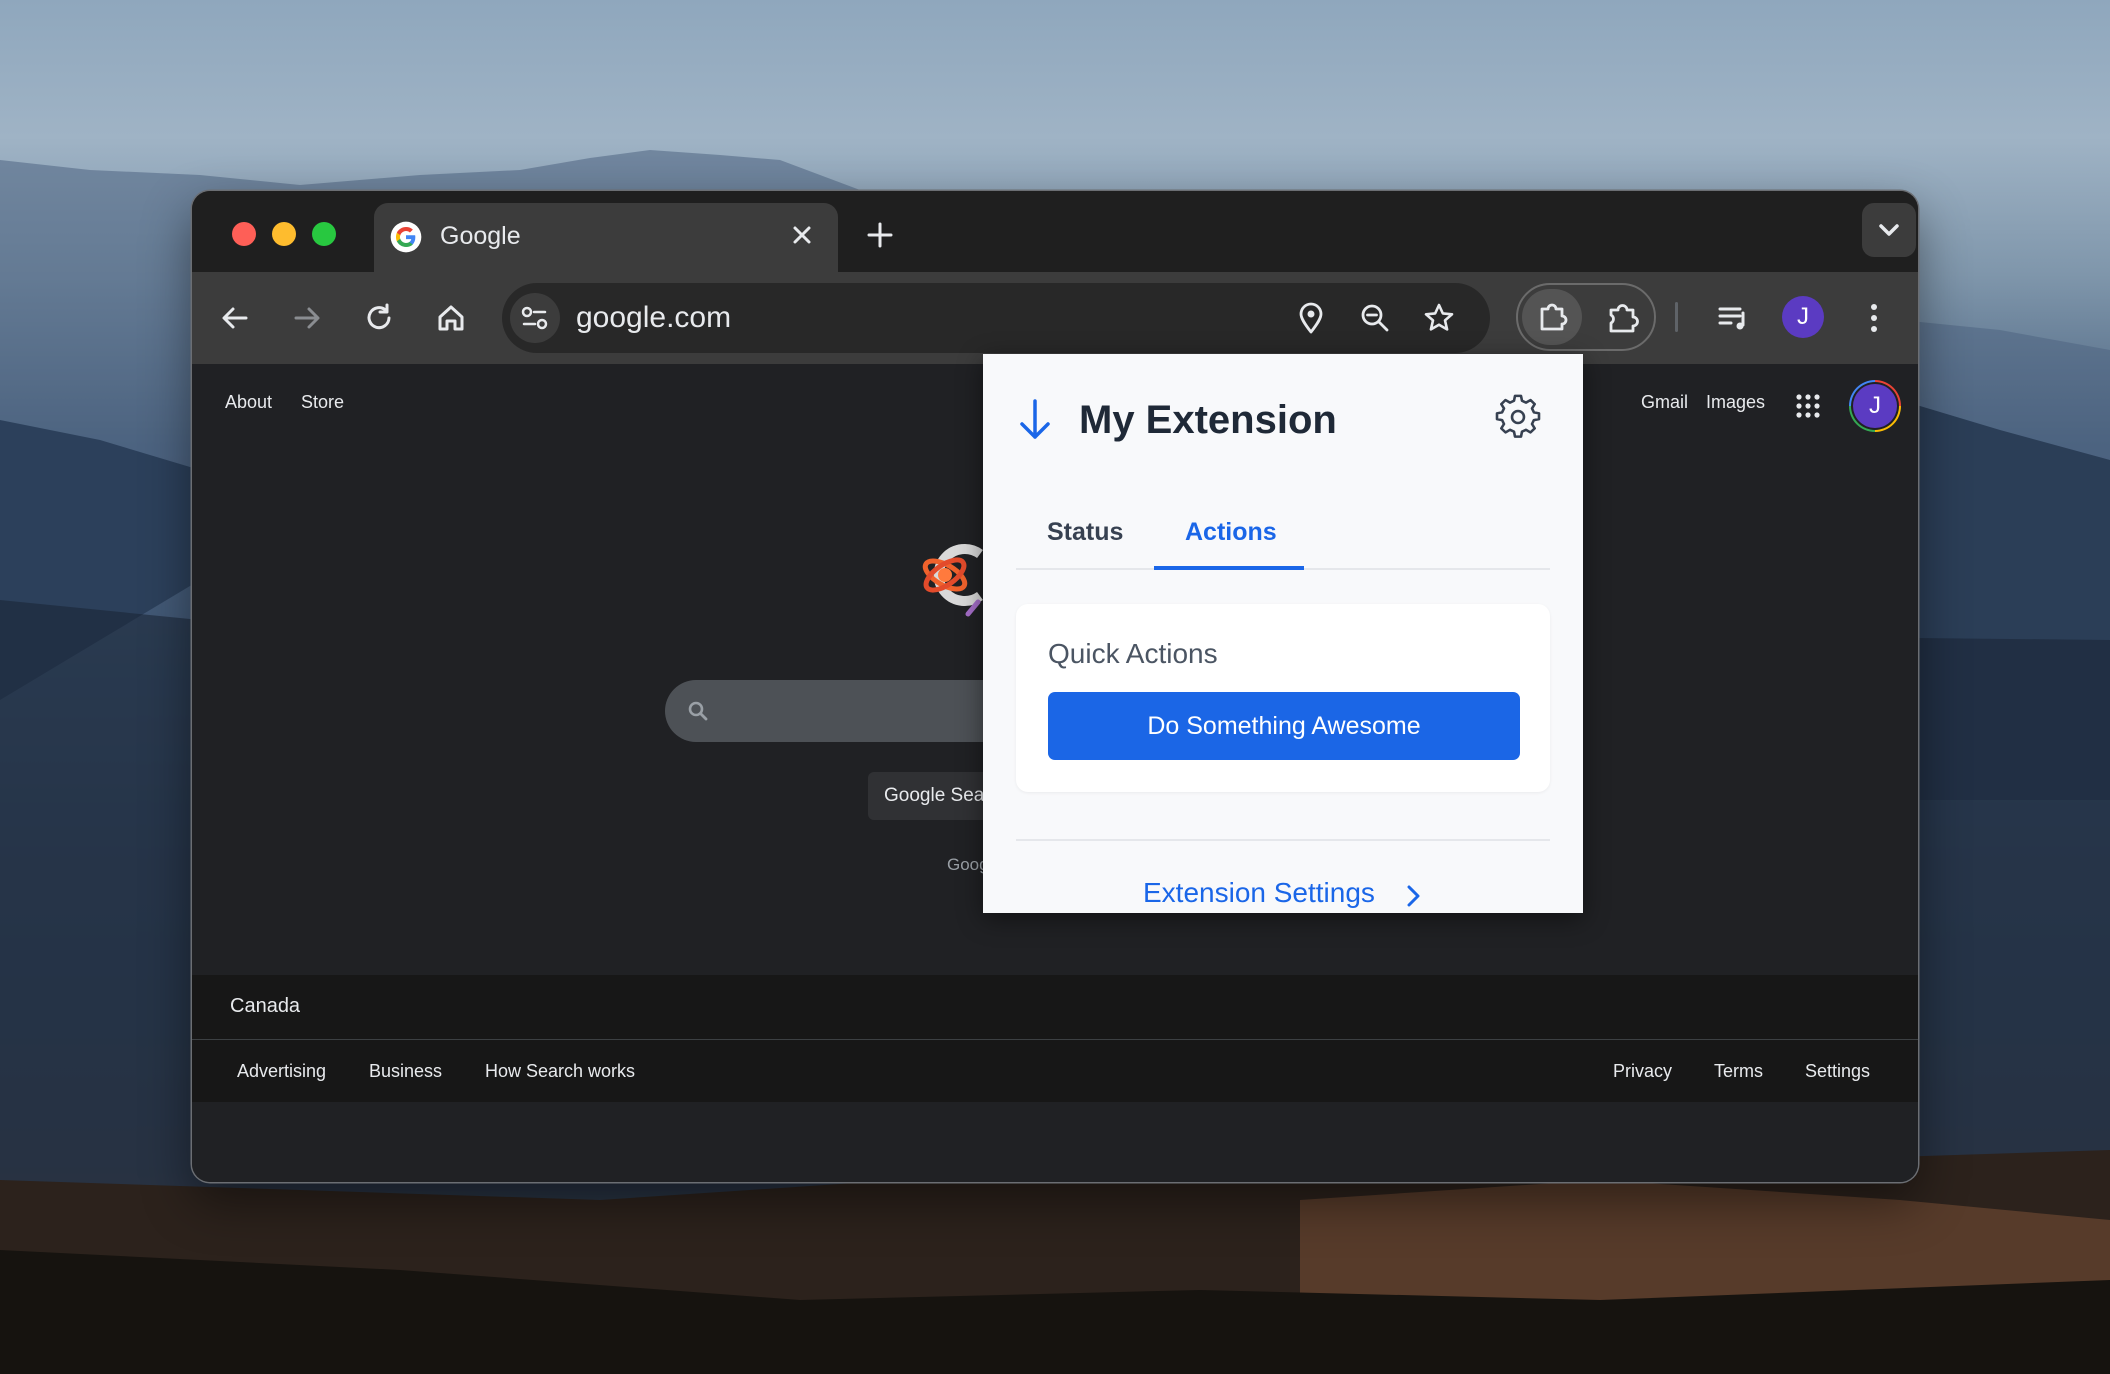 The image size is (2110, 1374). I want to click on tab-google: Google, so click(606, 237).